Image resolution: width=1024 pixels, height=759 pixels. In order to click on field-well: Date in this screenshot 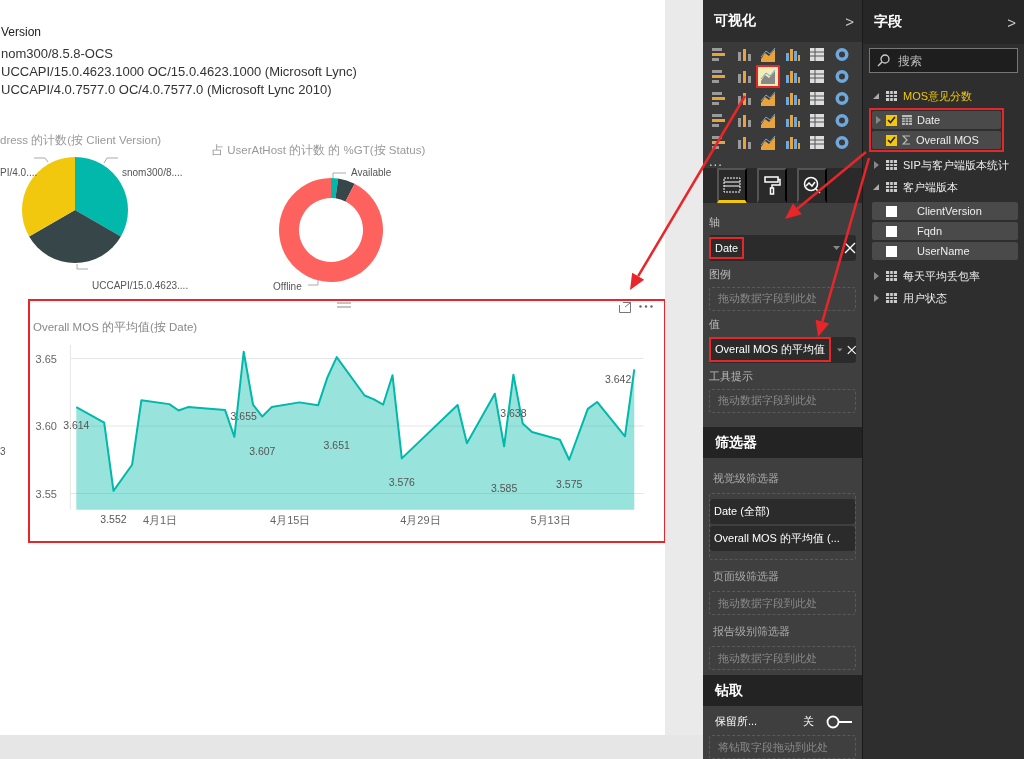, I will do `click(782, 248)`.